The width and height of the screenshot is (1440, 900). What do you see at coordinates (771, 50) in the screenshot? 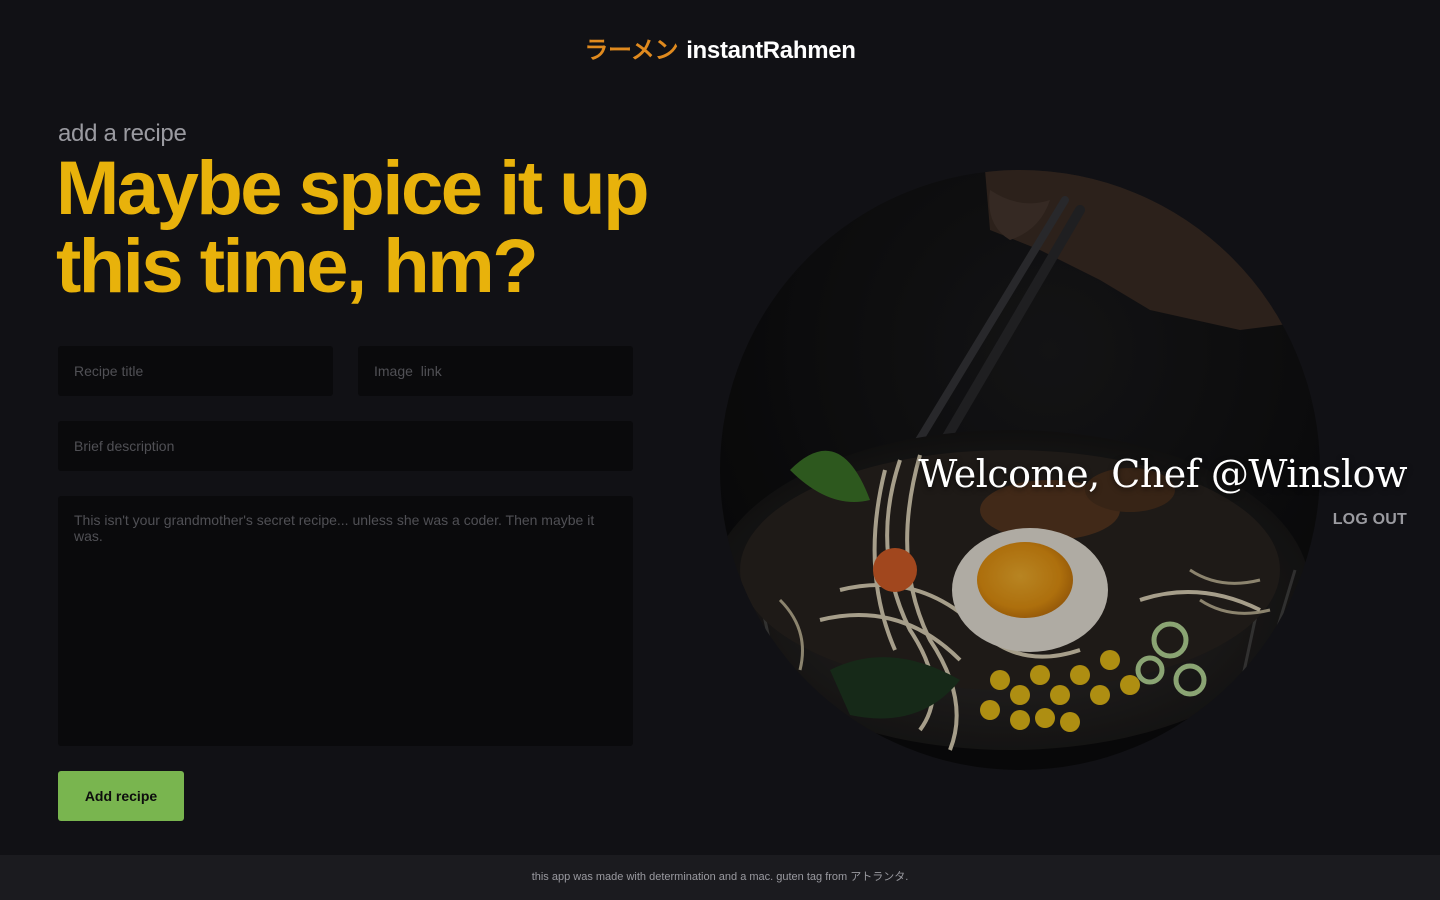
I see `logo-app-name: instantRahmen` at bounding box center [771, 50].